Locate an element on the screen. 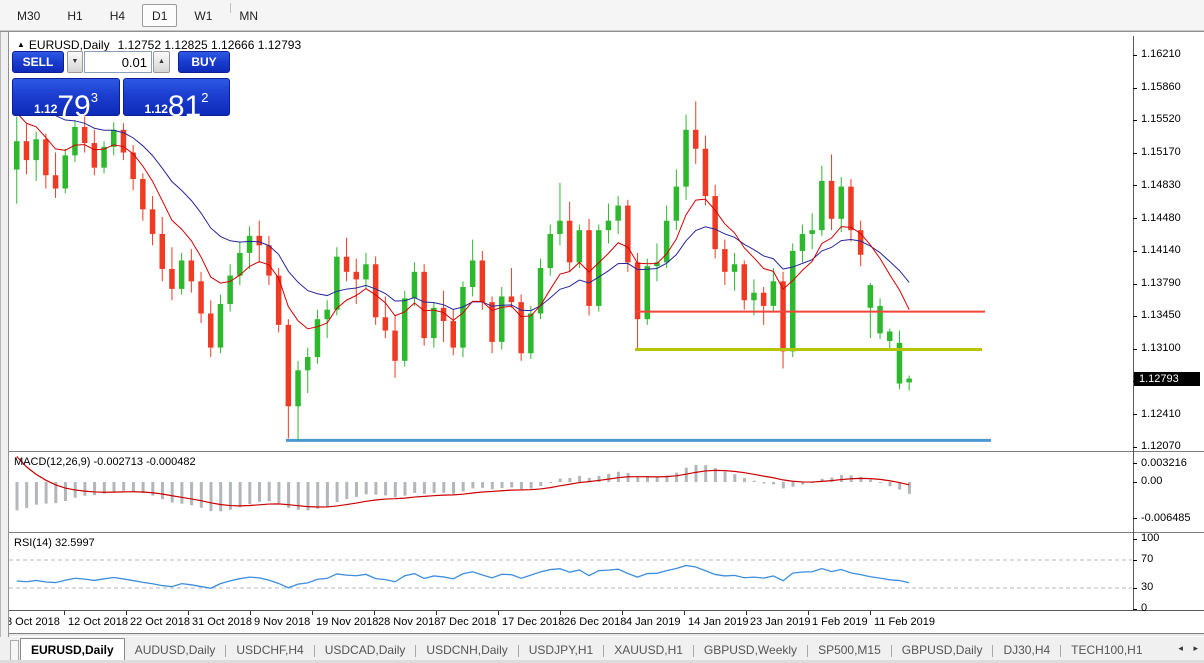 The height and width of the screenshot is (663, 1204). timeframe-button-h4: H4 is located at coordinates (117, 15).